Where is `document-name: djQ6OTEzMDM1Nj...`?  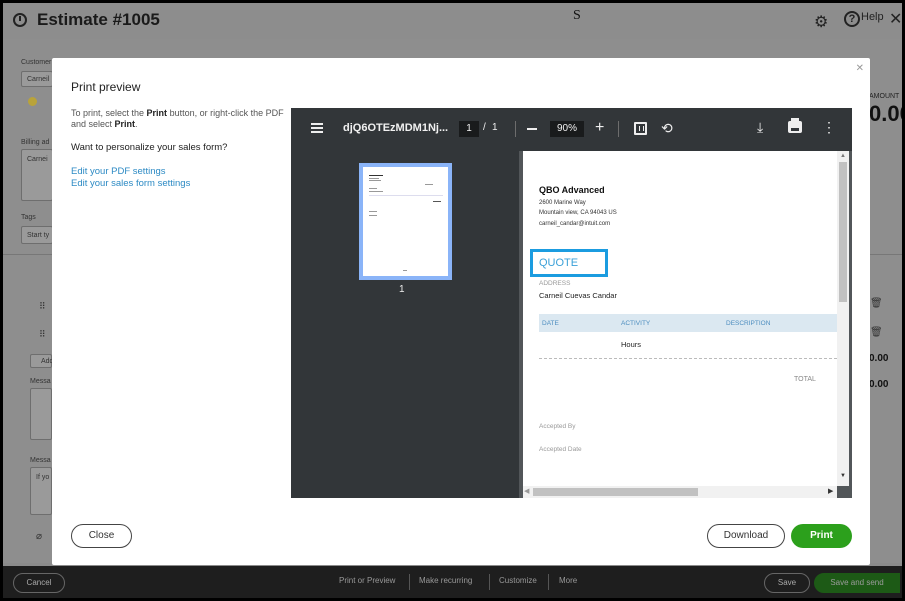 document-name: djQ6OTEzMDM1Nj... is located at coordinates (396, 128).